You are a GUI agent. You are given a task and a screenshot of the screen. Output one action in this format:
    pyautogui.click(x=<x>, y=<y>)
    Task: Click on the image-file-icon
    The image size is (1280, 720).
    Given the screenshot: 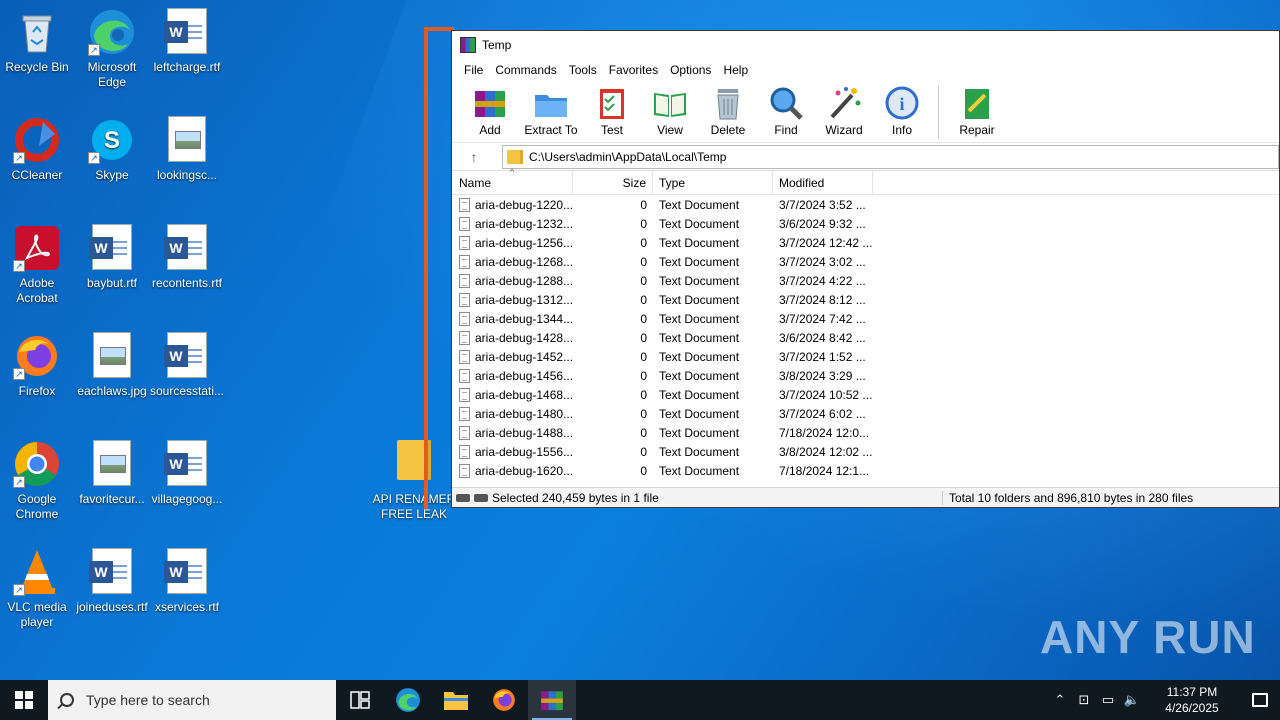 What is the action you would take?
    pyautogui.click(x=112, y=463)
    